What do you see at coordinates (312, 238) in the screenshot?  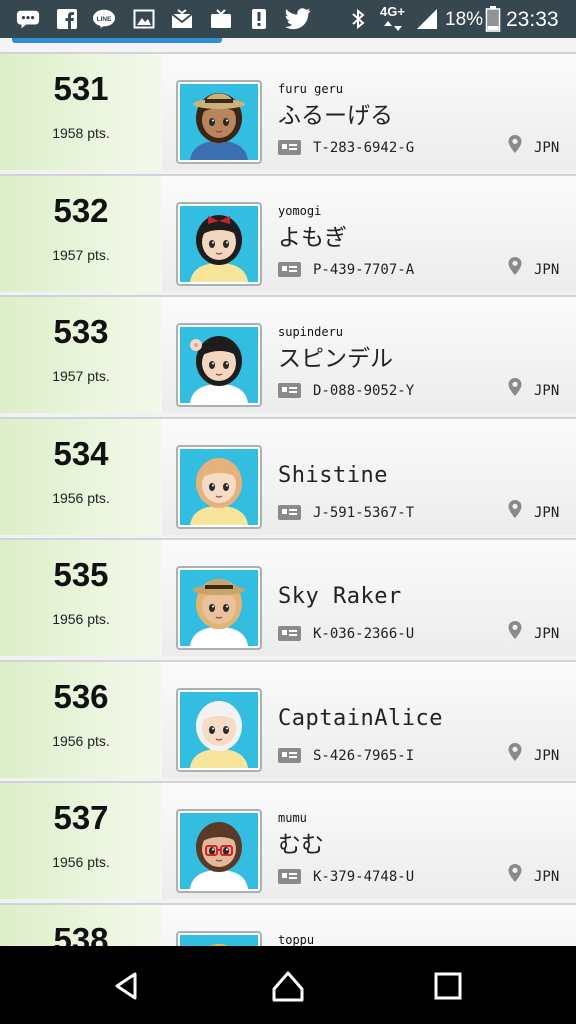 I see `player-name: よもぎ` at bounding box center [312, 238].